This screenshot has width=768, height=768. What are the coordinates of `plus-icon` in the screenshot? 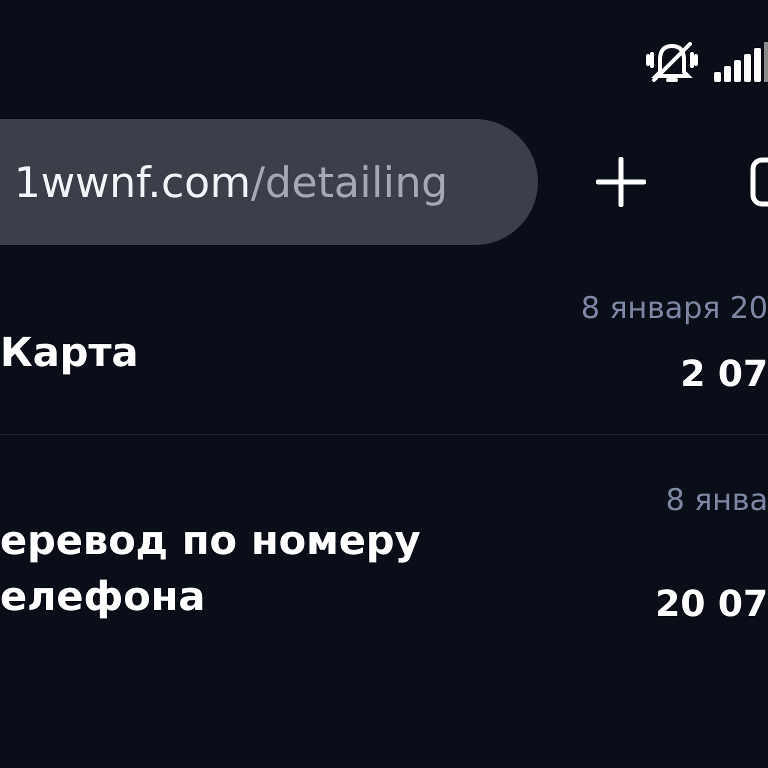 It's located at (621, 182).